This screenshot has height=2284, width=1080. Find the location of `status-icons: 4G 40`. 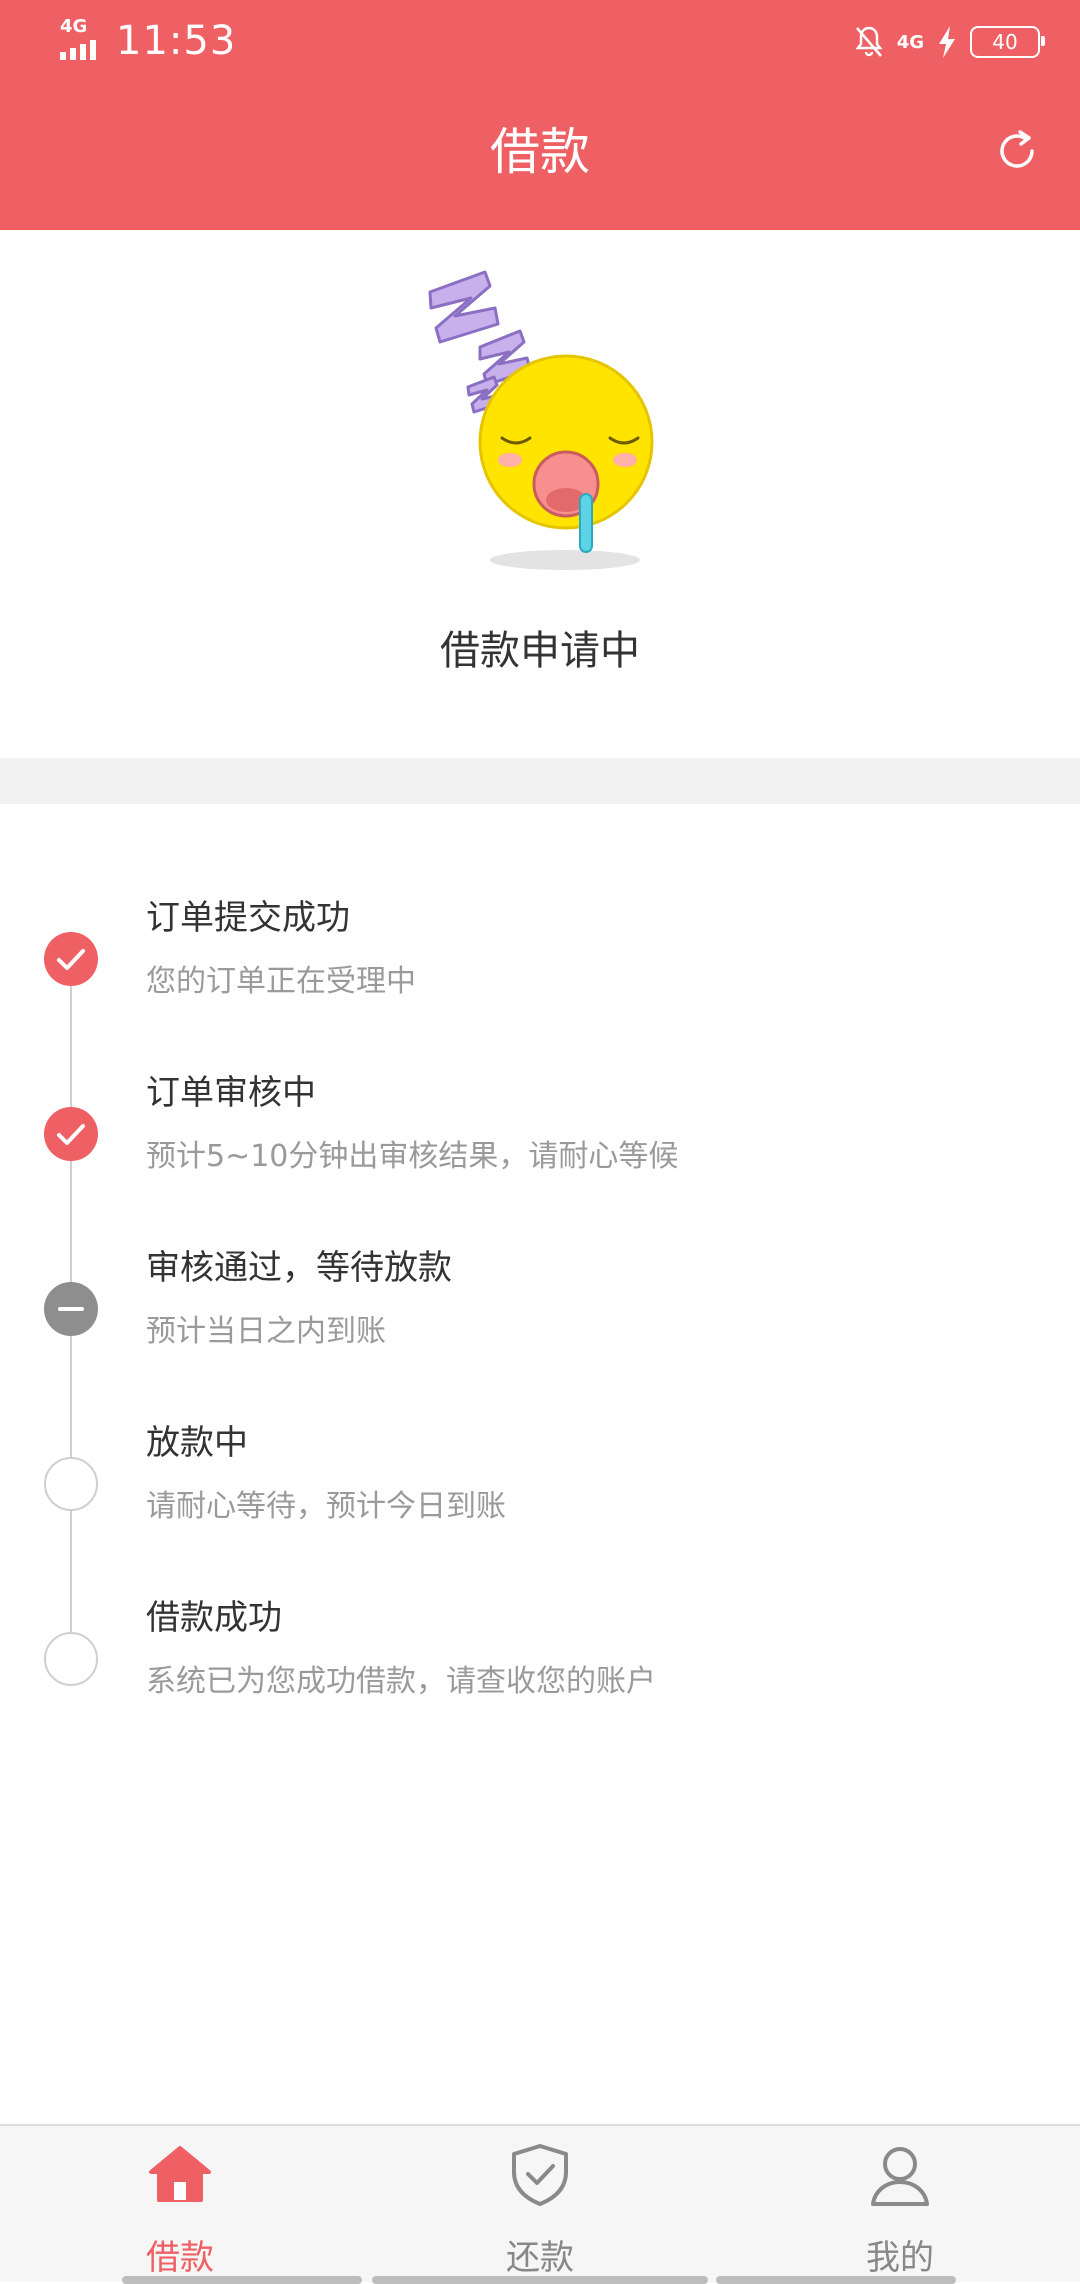

status-icons: 4G 40 is located at coordinates (949, 42).